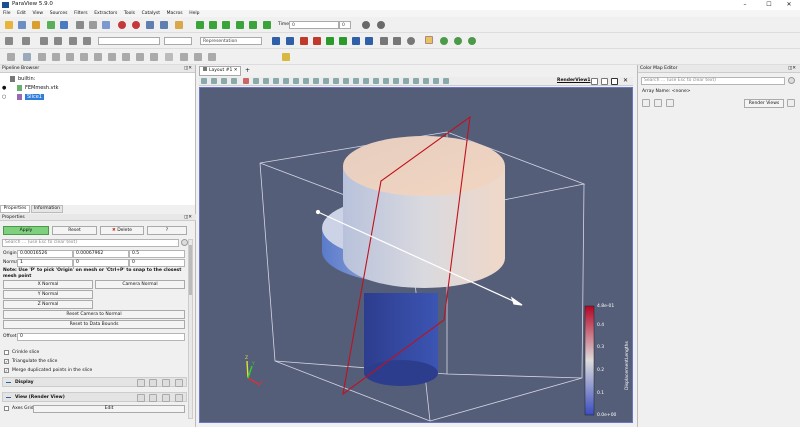  What do you see at coordinates (226, 25) in the screenshot?
I see `play-icon` at bounding box center [226, 25].